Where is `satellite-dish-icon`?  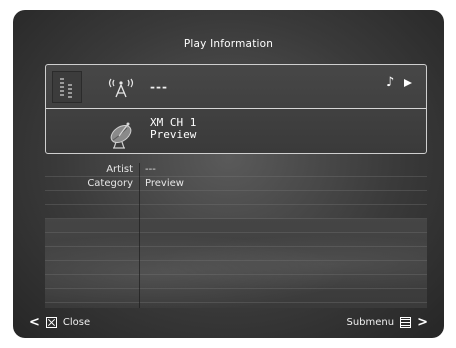
satellite-dish-icon is located at coordinates (121, 135).